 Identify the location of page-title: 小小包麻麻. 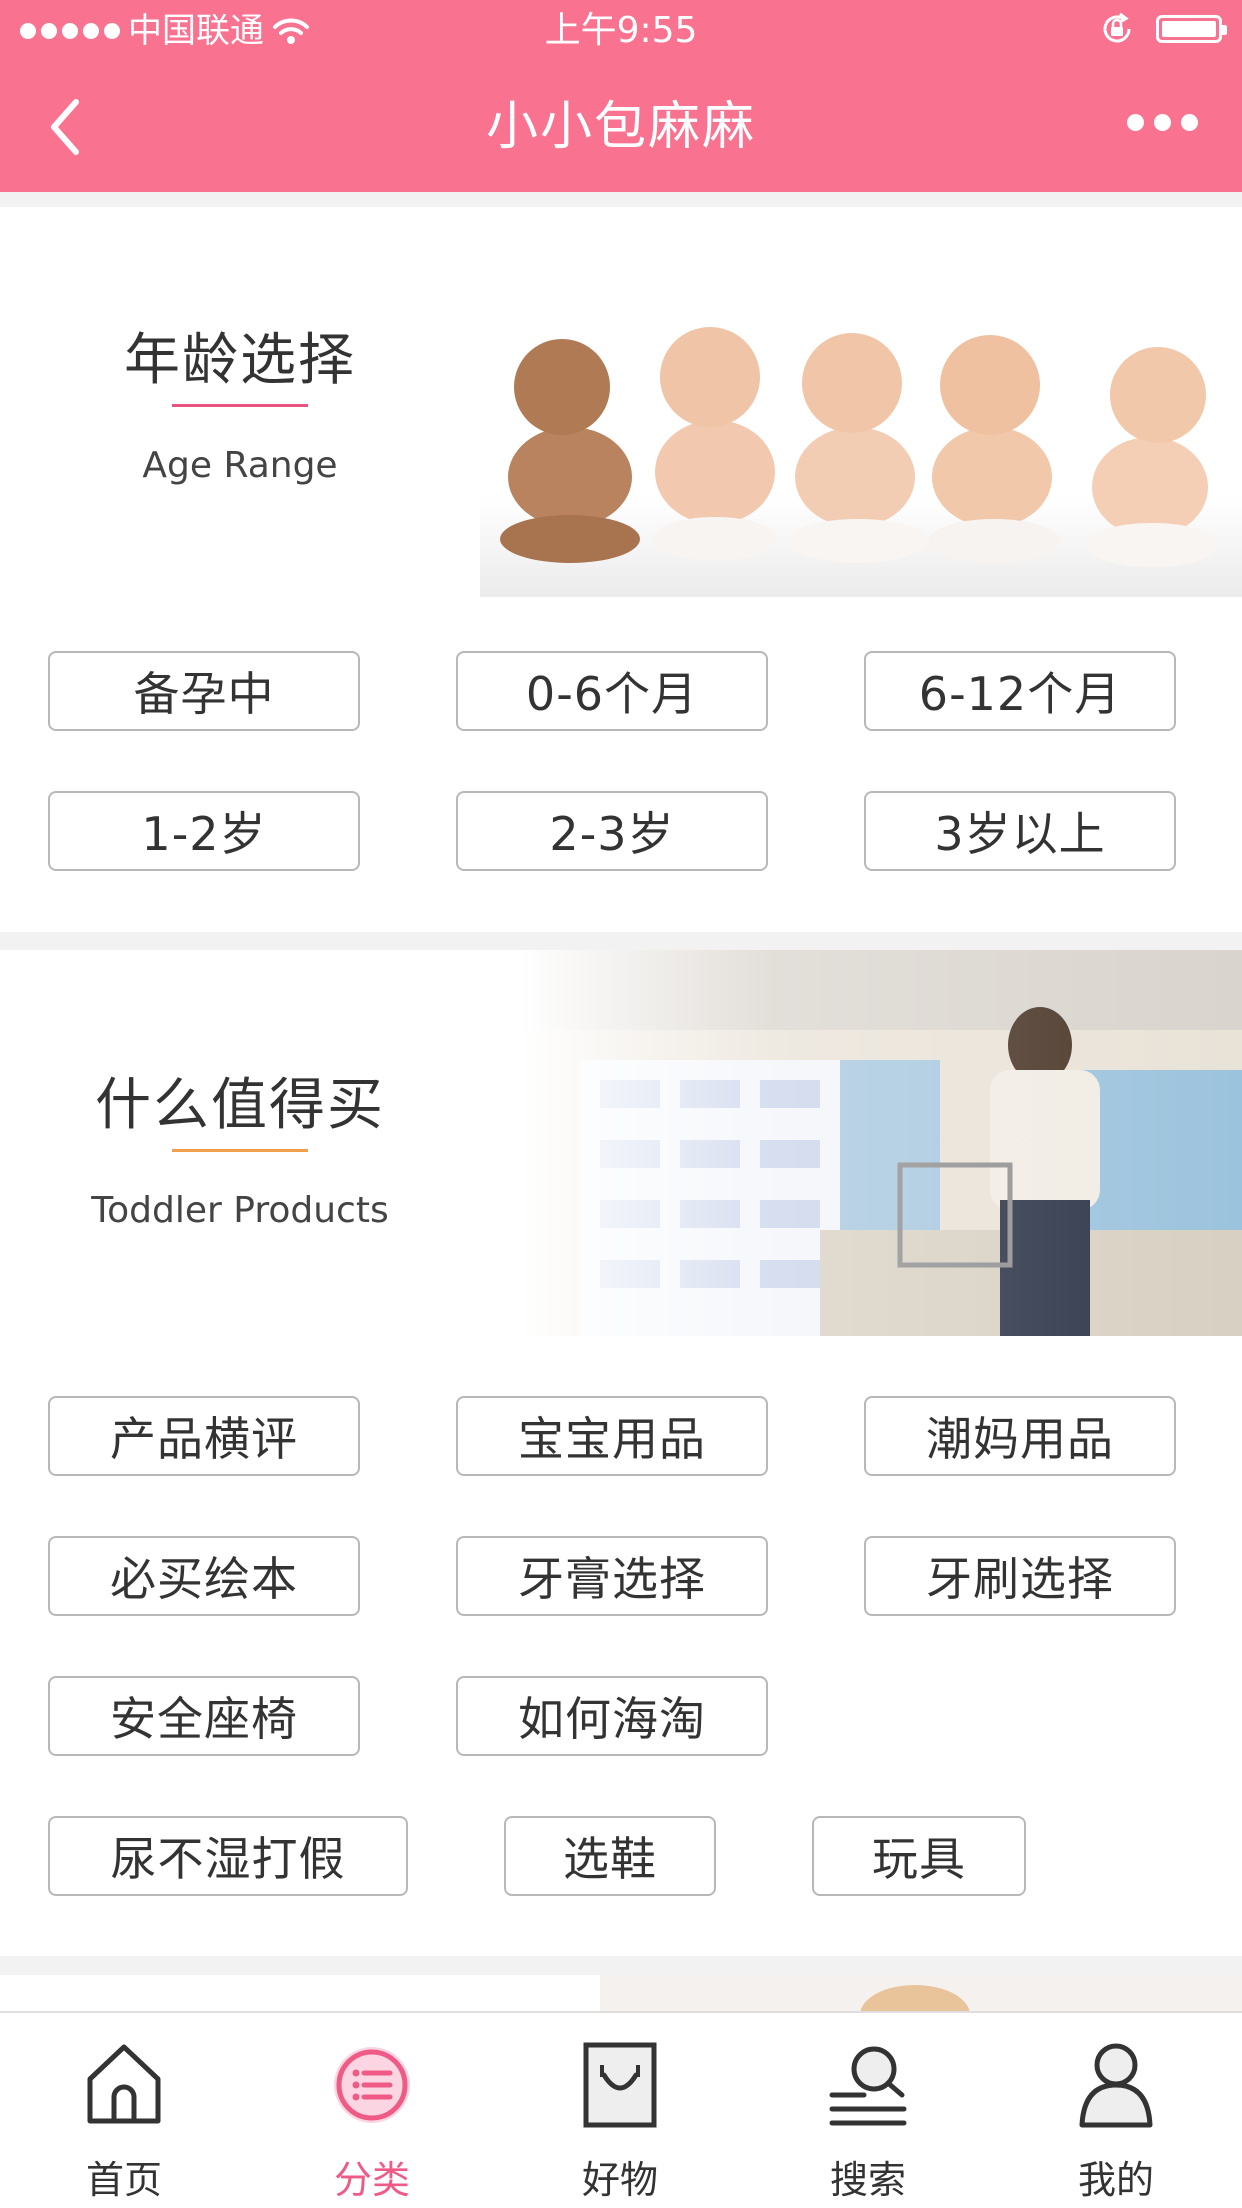
(620, 127).